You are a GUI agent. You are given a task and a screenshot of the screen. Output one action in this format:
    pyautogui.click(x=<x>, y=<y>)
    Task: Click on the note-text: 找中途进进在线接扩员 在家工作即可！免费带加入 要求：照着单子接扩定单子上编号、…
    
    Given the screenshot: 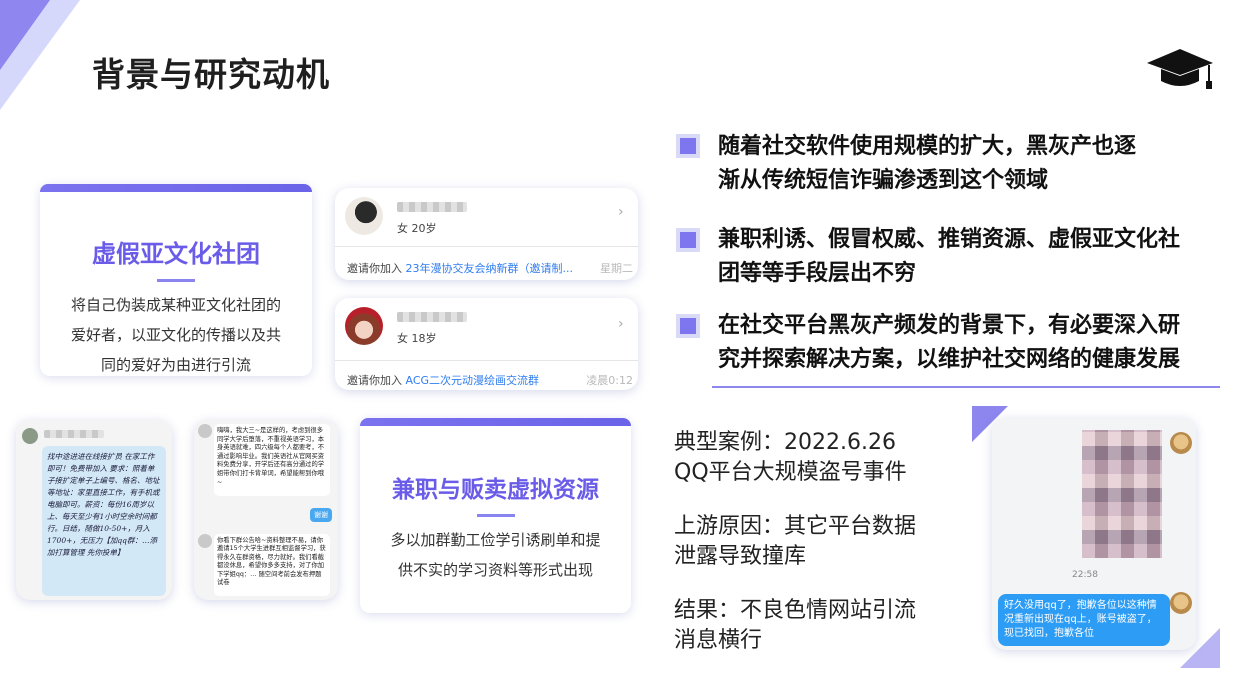 What is the action you would take?
    pyautogui.click(x=103, y=504)
    